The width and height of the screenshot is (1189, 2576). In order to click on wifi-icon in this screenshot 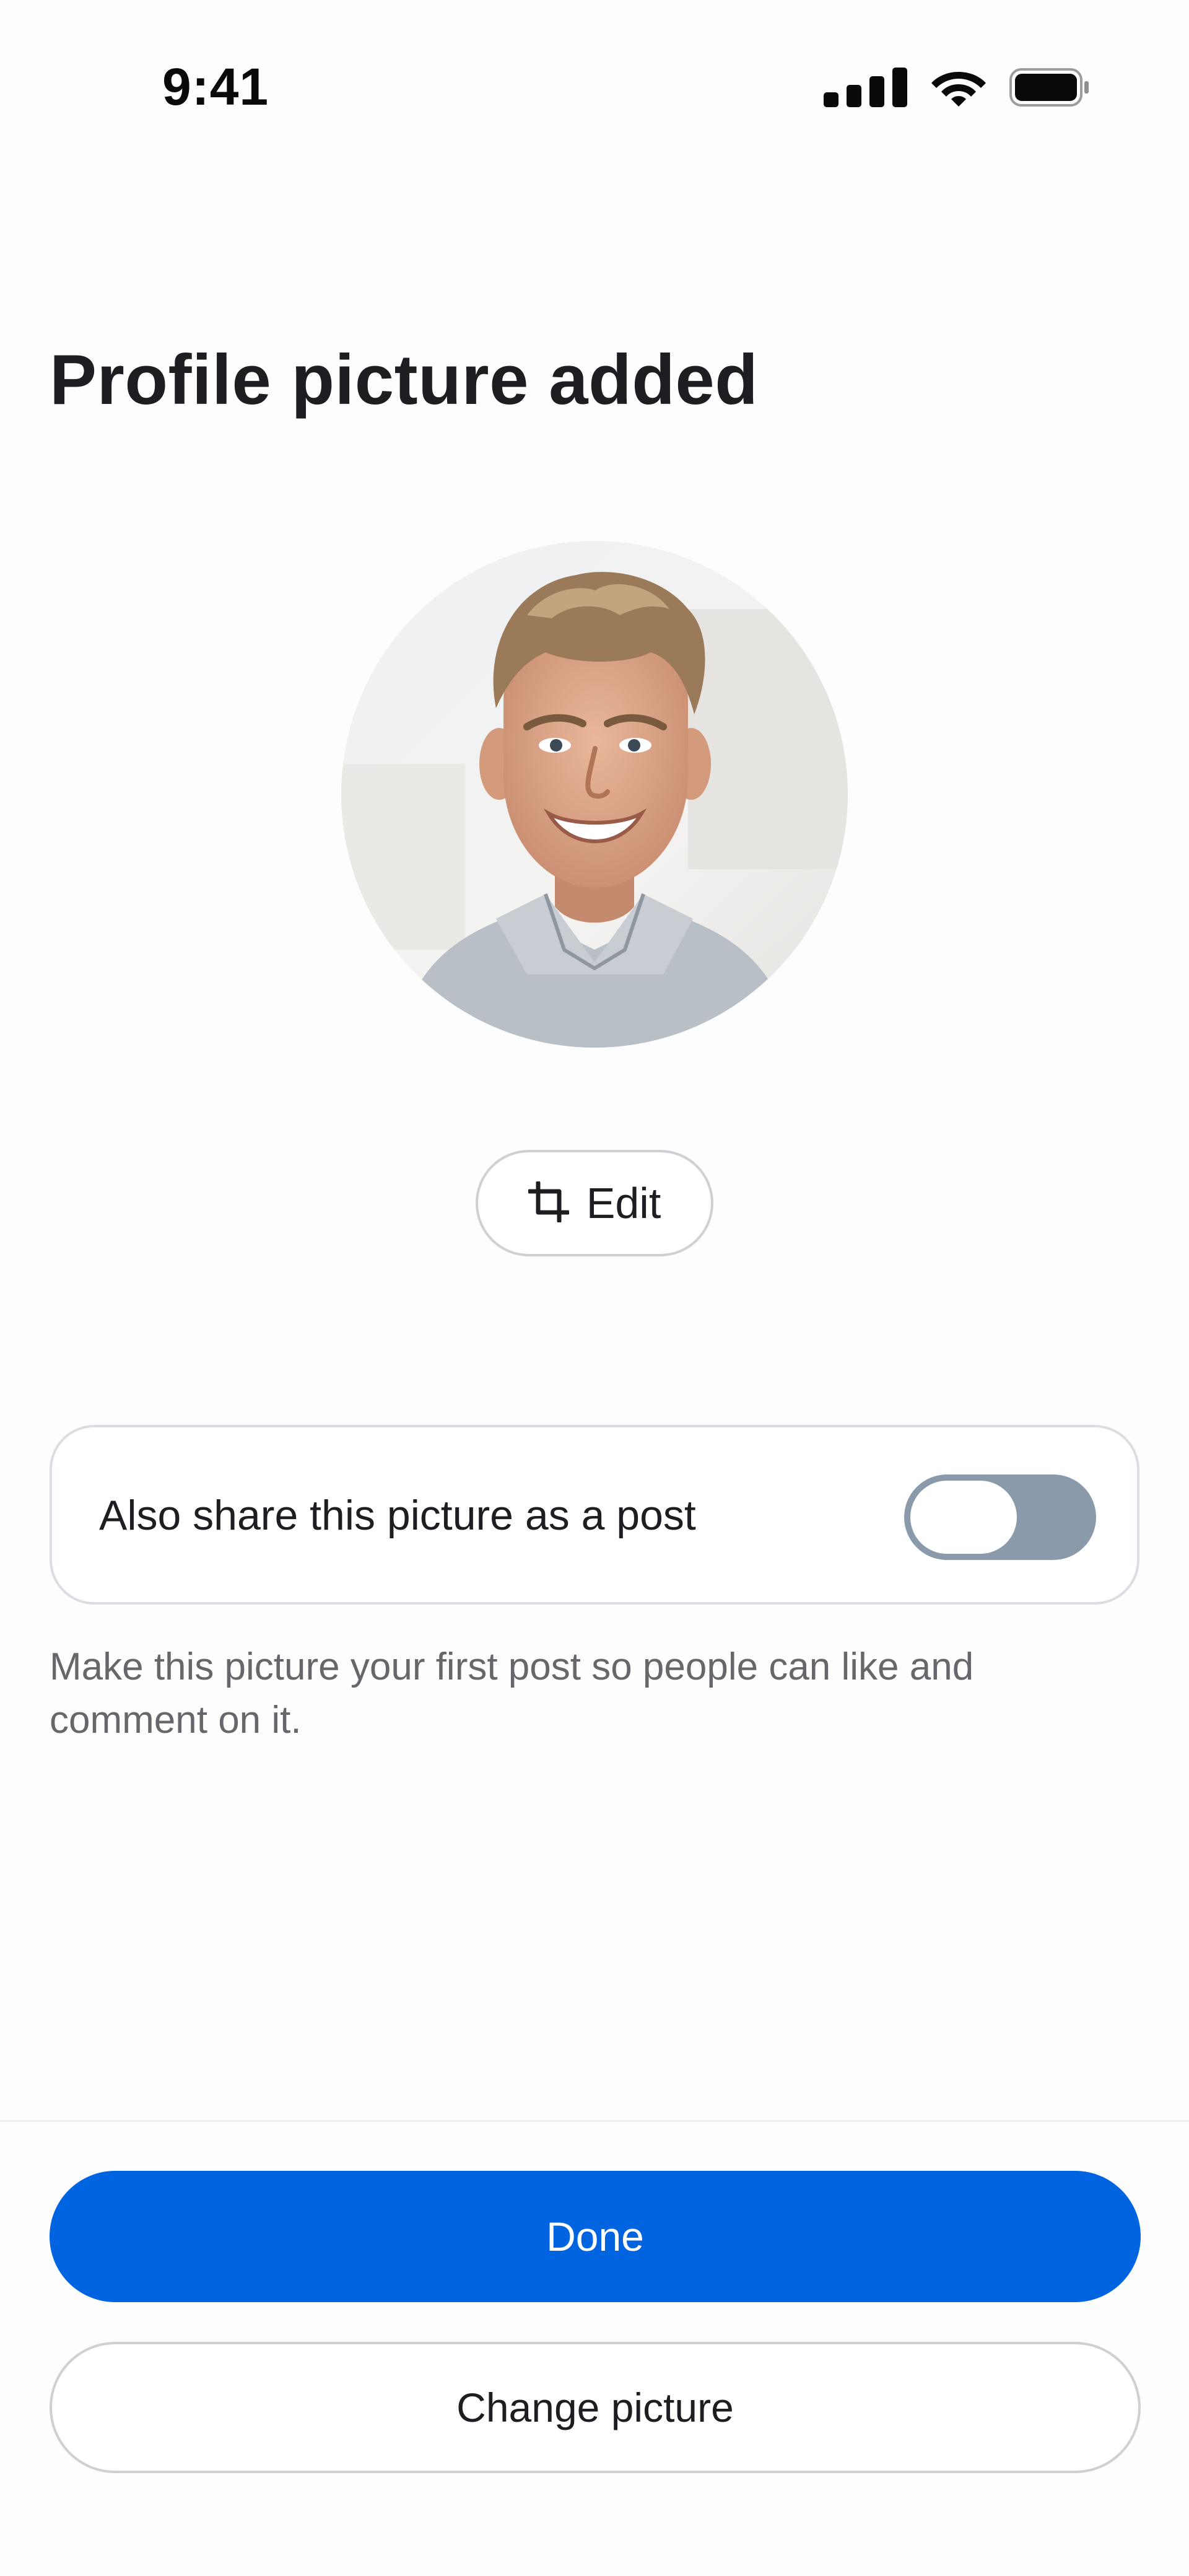, I will do `click(958, 89)`.